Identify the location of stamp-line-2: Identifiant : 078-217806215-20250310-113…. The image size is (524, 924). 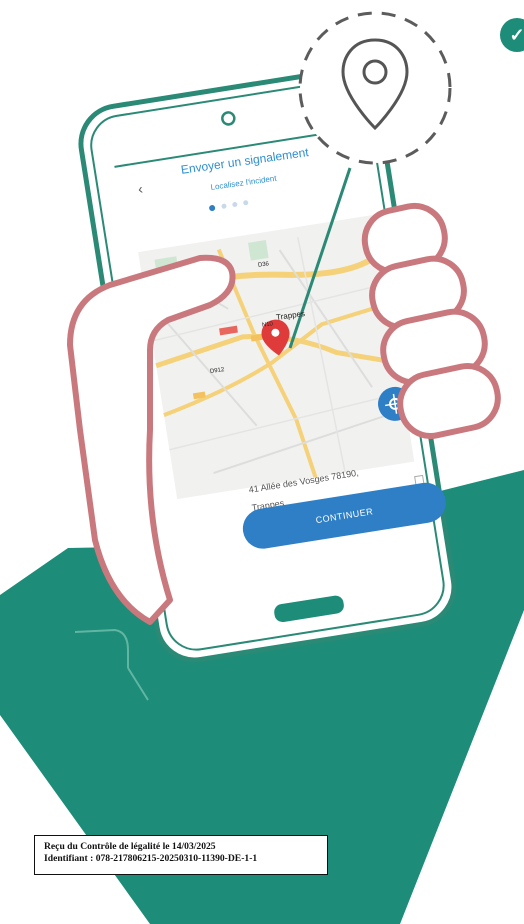
(151, 858).